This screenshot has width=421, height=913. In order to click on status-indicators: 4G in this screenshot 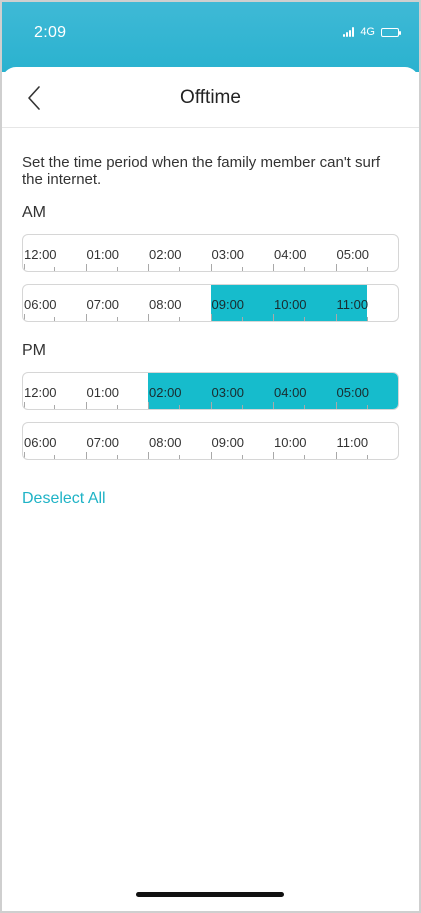, I will do `click(372, 32)`.